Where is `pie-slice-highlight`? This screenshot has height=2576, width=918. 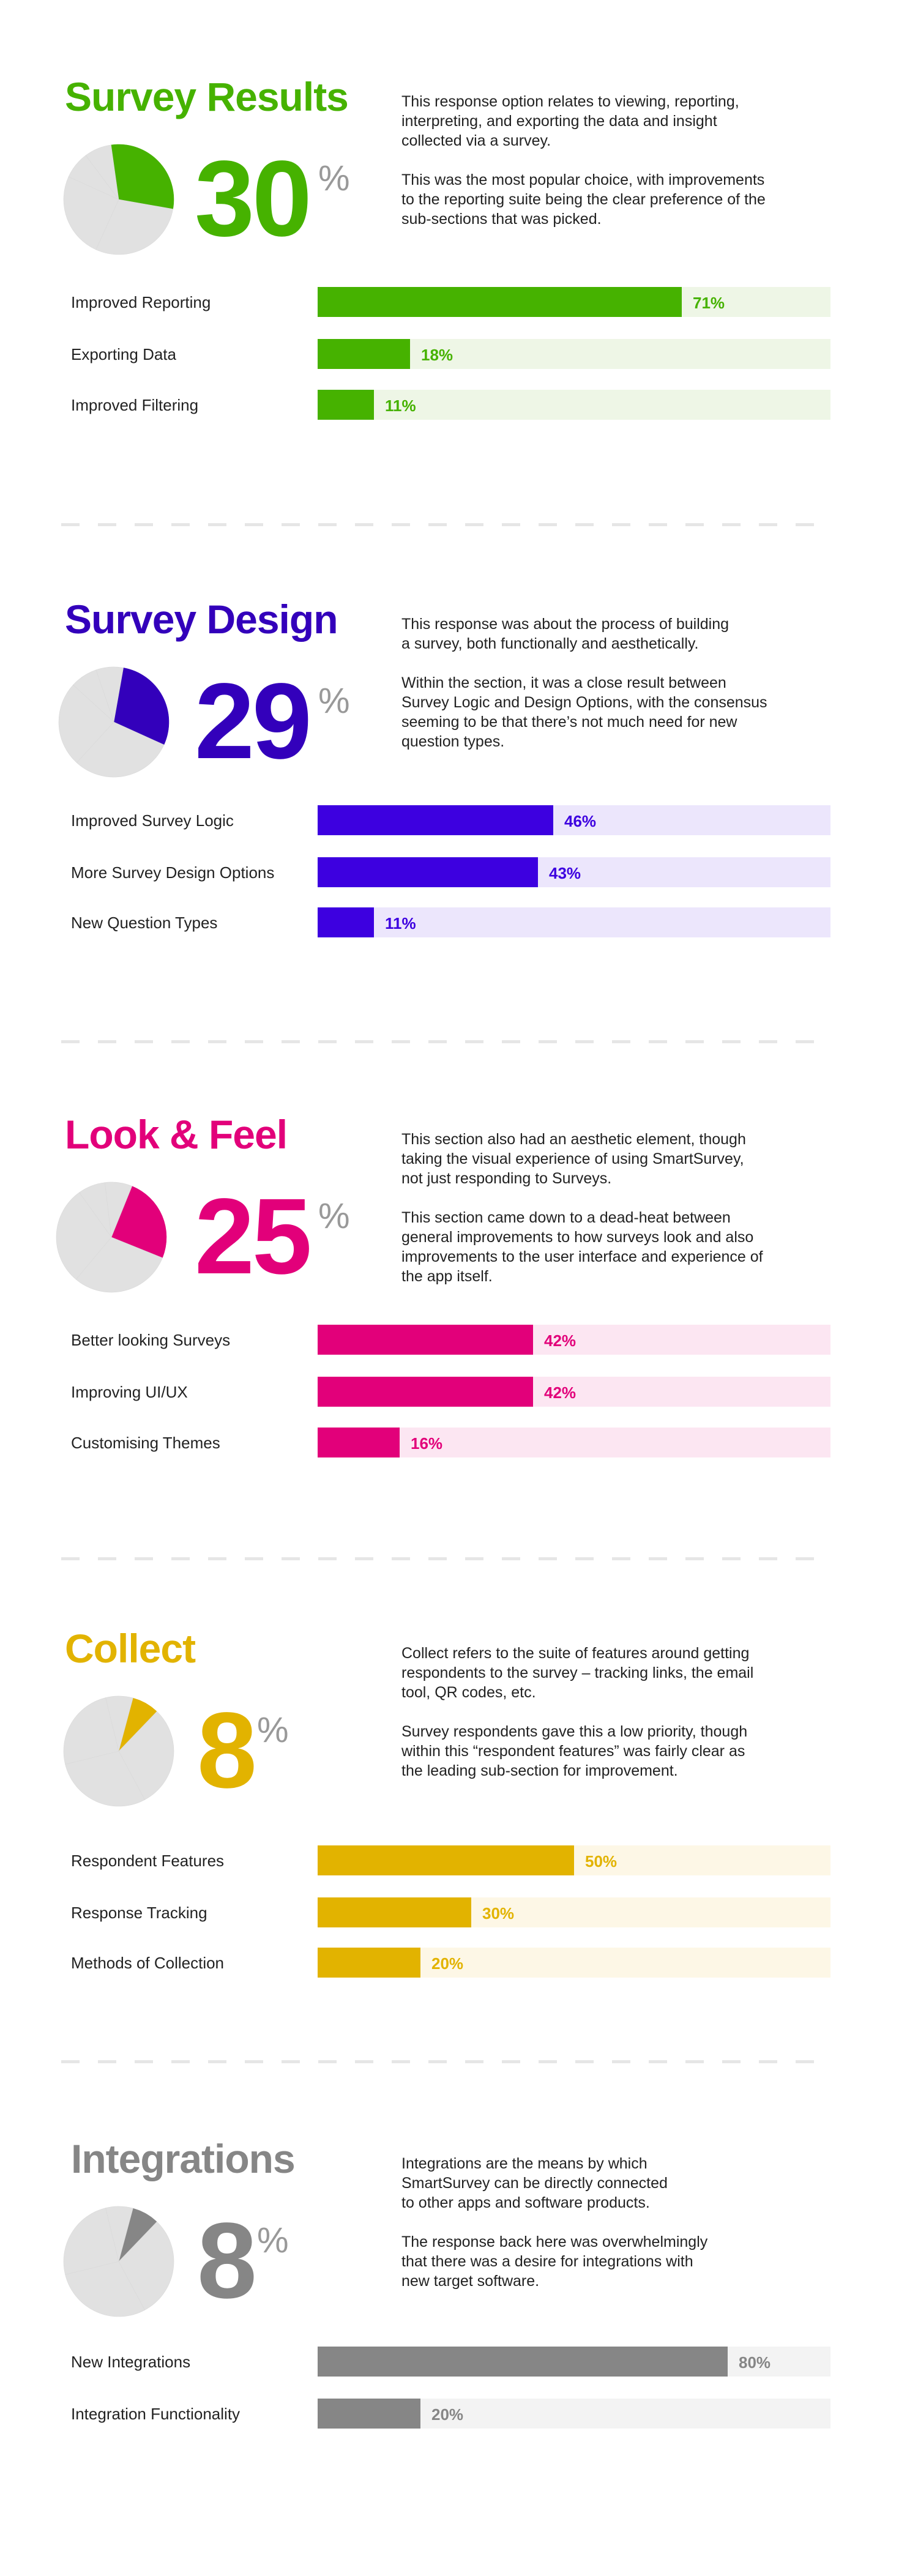 pie-slice-highlight is located at coordinates (142, 176).